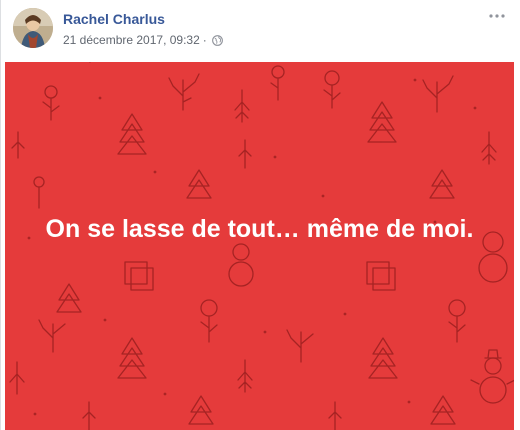 This screenshot has height=430, width=520. Describe the element at coordinates (114, 19) in the screenshot. I see `author-name: Rachel Charlus` at that location.